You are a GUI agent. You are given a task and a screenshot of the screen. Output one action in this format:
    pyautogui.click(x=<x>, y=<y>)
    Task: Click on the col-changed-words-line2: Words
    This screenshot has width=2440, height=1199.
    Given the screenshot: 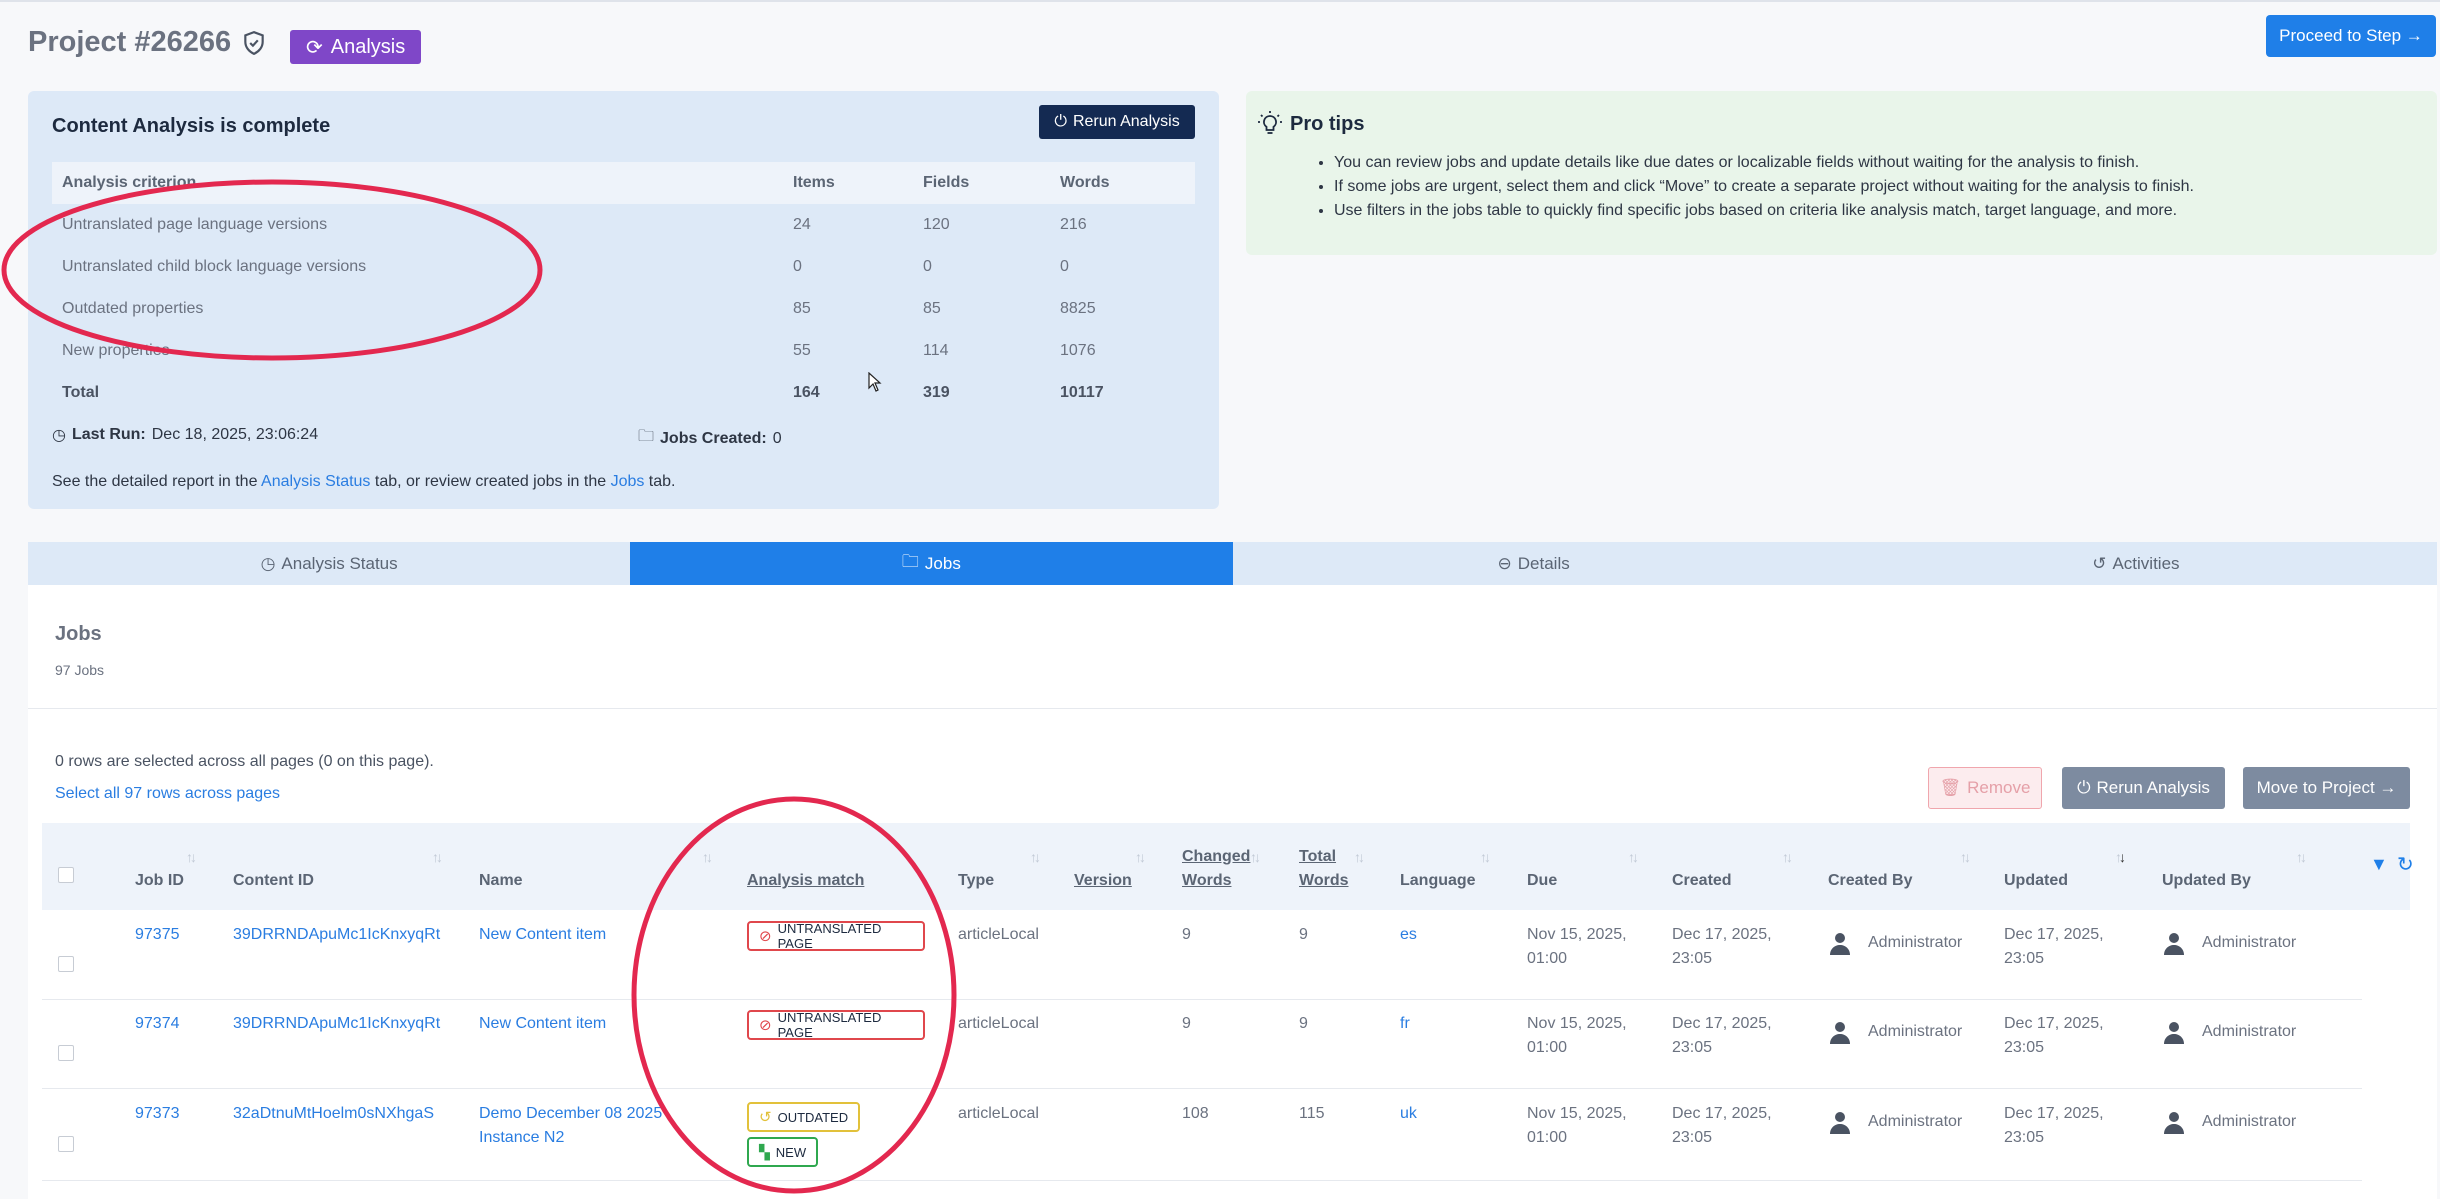 What is the action you would take?
    pyautogui.click(x=1207, y=880)
    